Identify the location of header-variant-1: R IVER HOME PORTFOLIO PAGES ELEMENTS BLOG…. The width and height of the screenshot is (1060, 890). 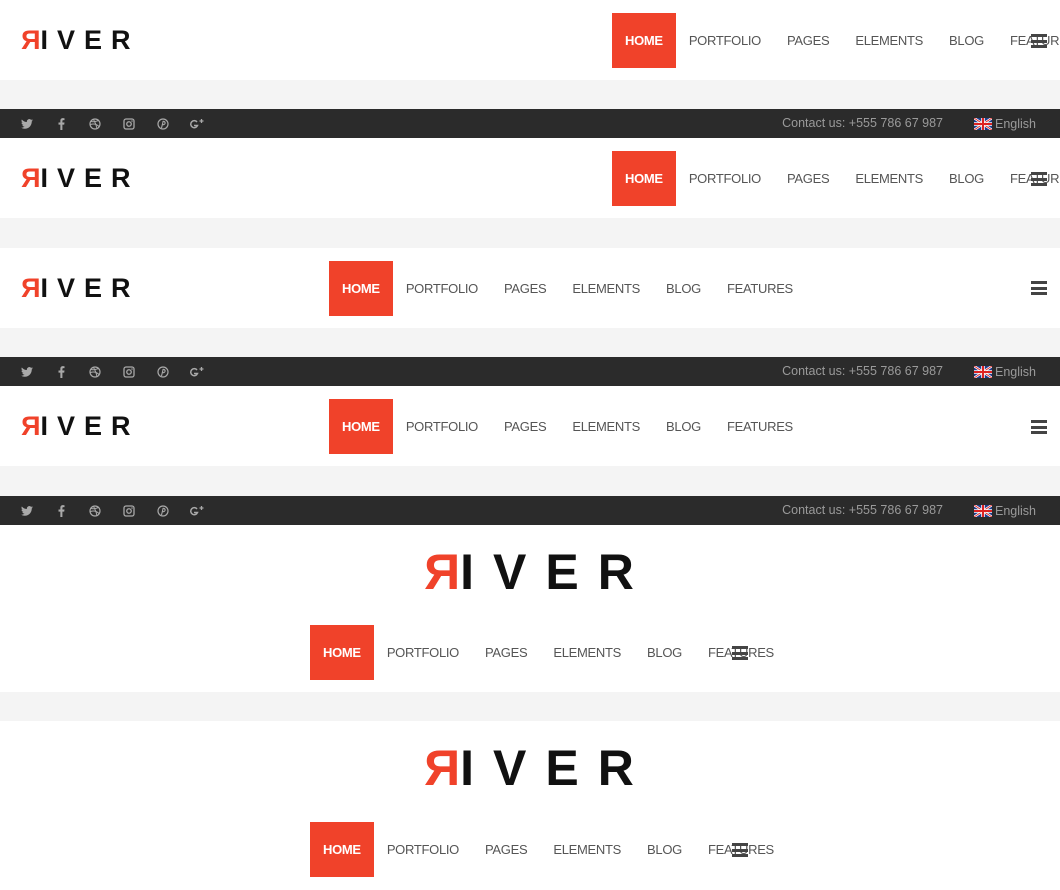
(530, 40).